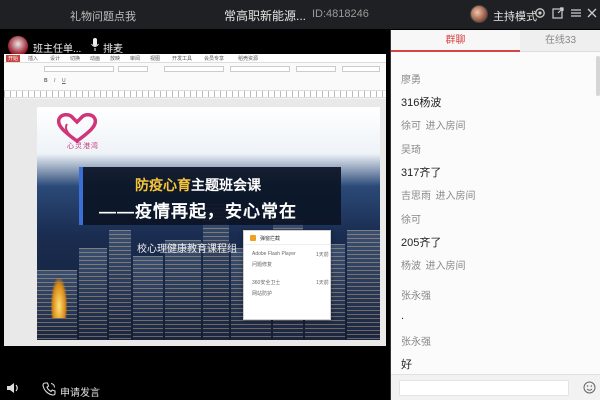 Image resolution: width=600 pixels, height=400 pixels. What do you see at coordinates (576, 14) in the screenshot?
I see `menu-icon` at bounding box center [576, 14].